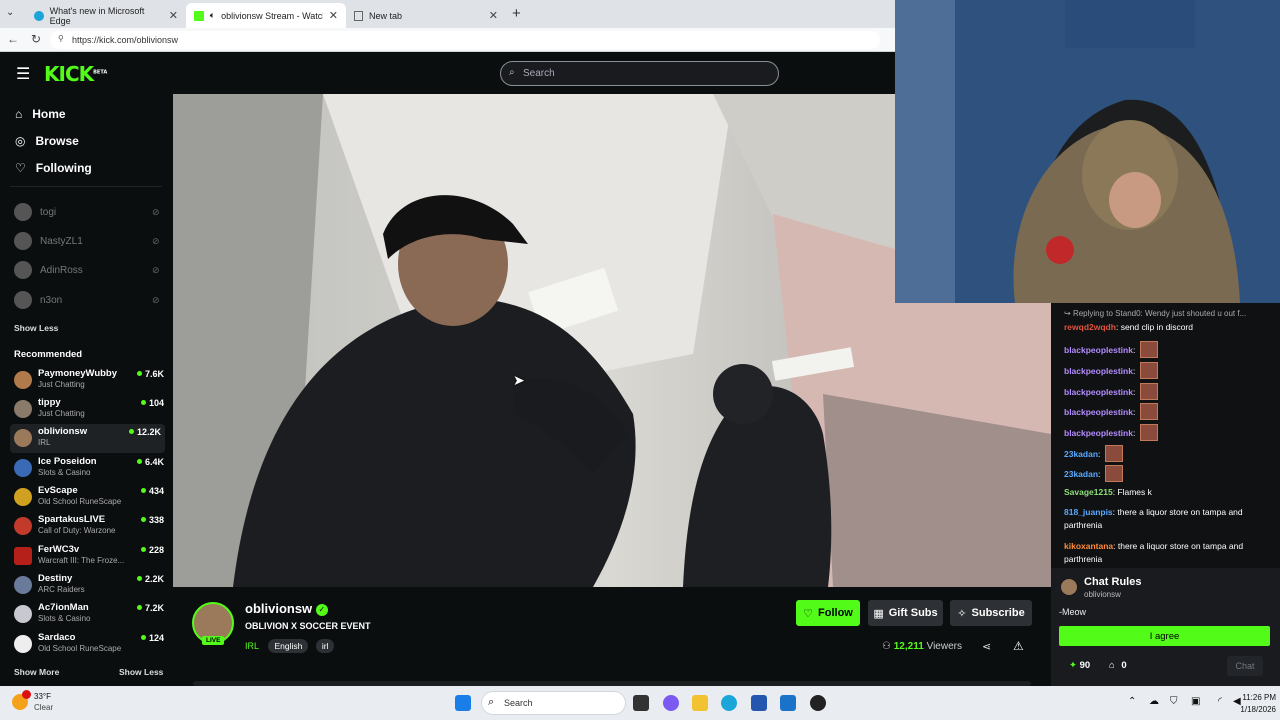 The image size is (1280, 720). What do you see at coordinates (759, 703) in the screenshot?
I see `store-icon` at bounding box center [759, 703].